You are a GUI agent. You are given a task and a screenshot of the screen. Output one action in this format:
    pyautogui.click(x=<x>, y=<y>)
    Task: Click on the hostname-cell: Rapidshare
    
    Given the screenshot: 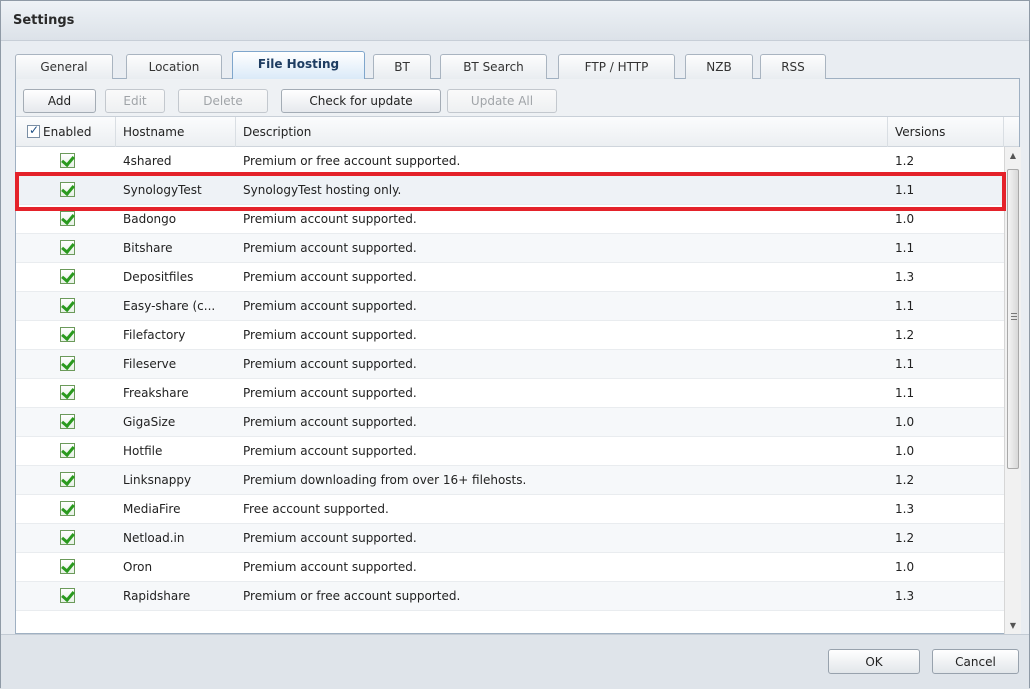 What is the action you would take?
    pyautogui.click(x=157, y=596)
    